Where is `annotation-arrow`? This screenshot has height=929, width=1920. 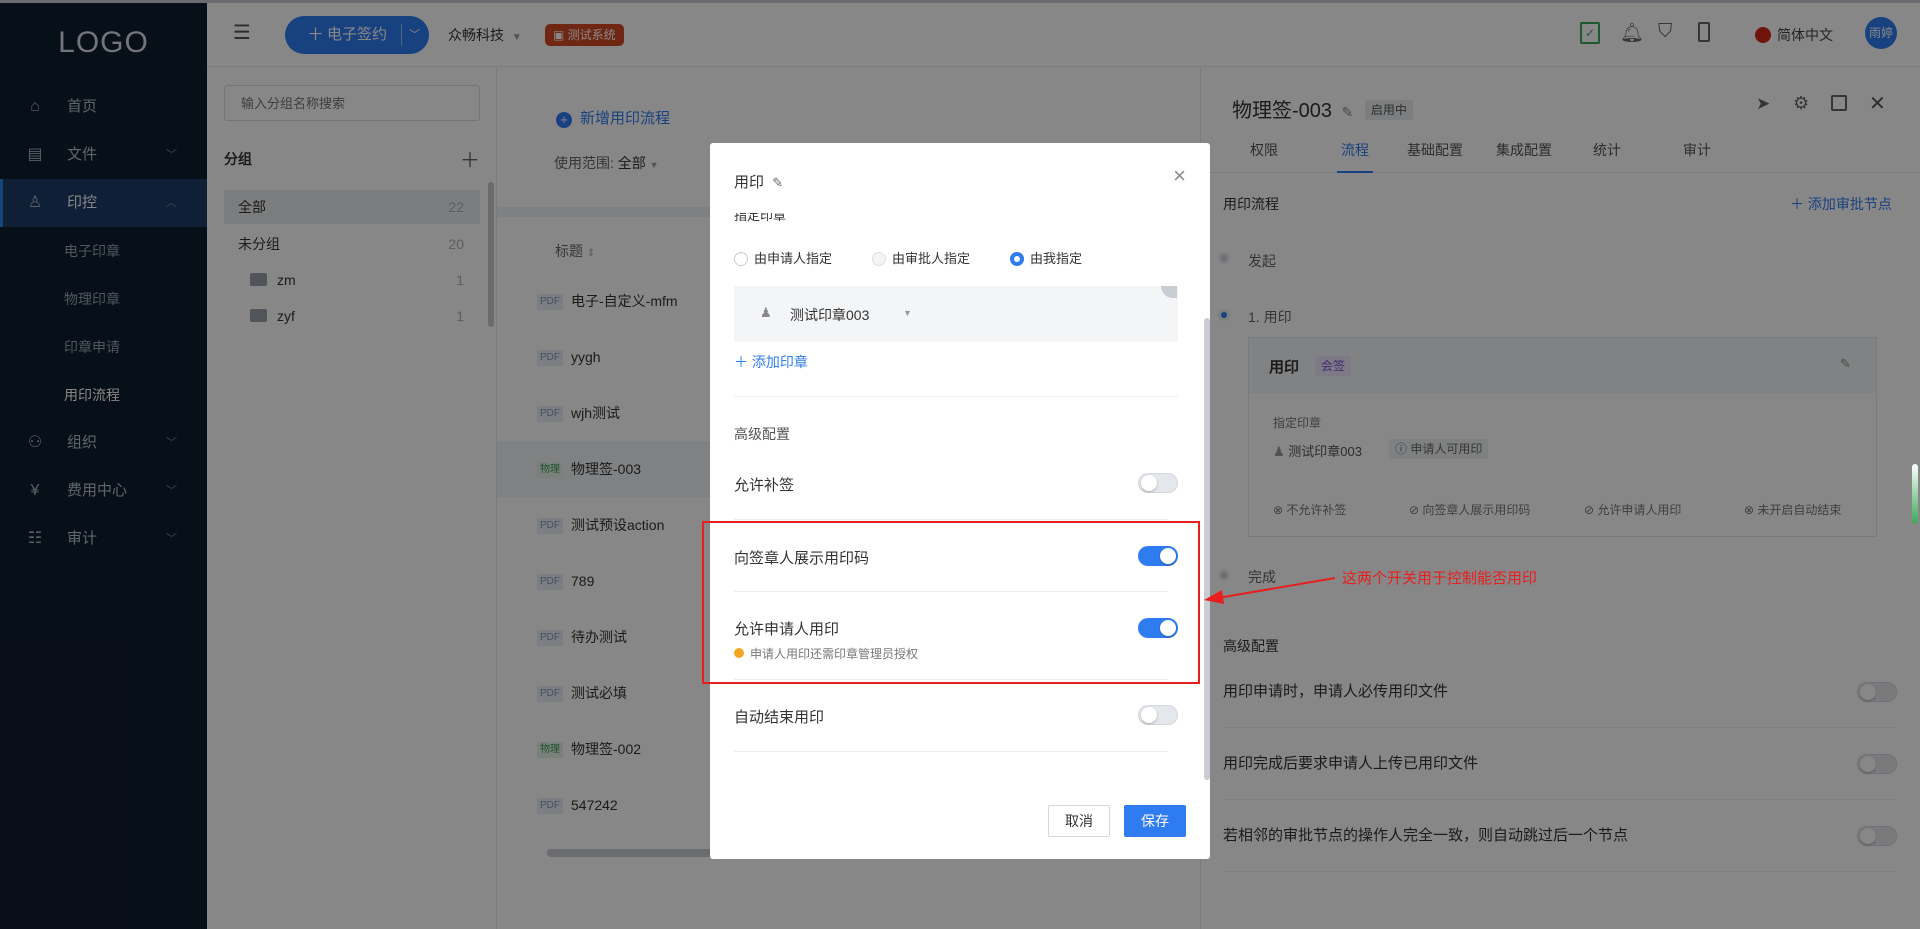 annotation-arrow is located at coordinates (1270, 590).